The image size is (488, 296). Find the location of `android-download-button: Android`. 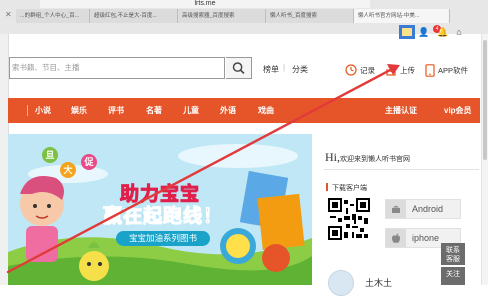

android-download-button: Android is located at coordinates (423, 209).